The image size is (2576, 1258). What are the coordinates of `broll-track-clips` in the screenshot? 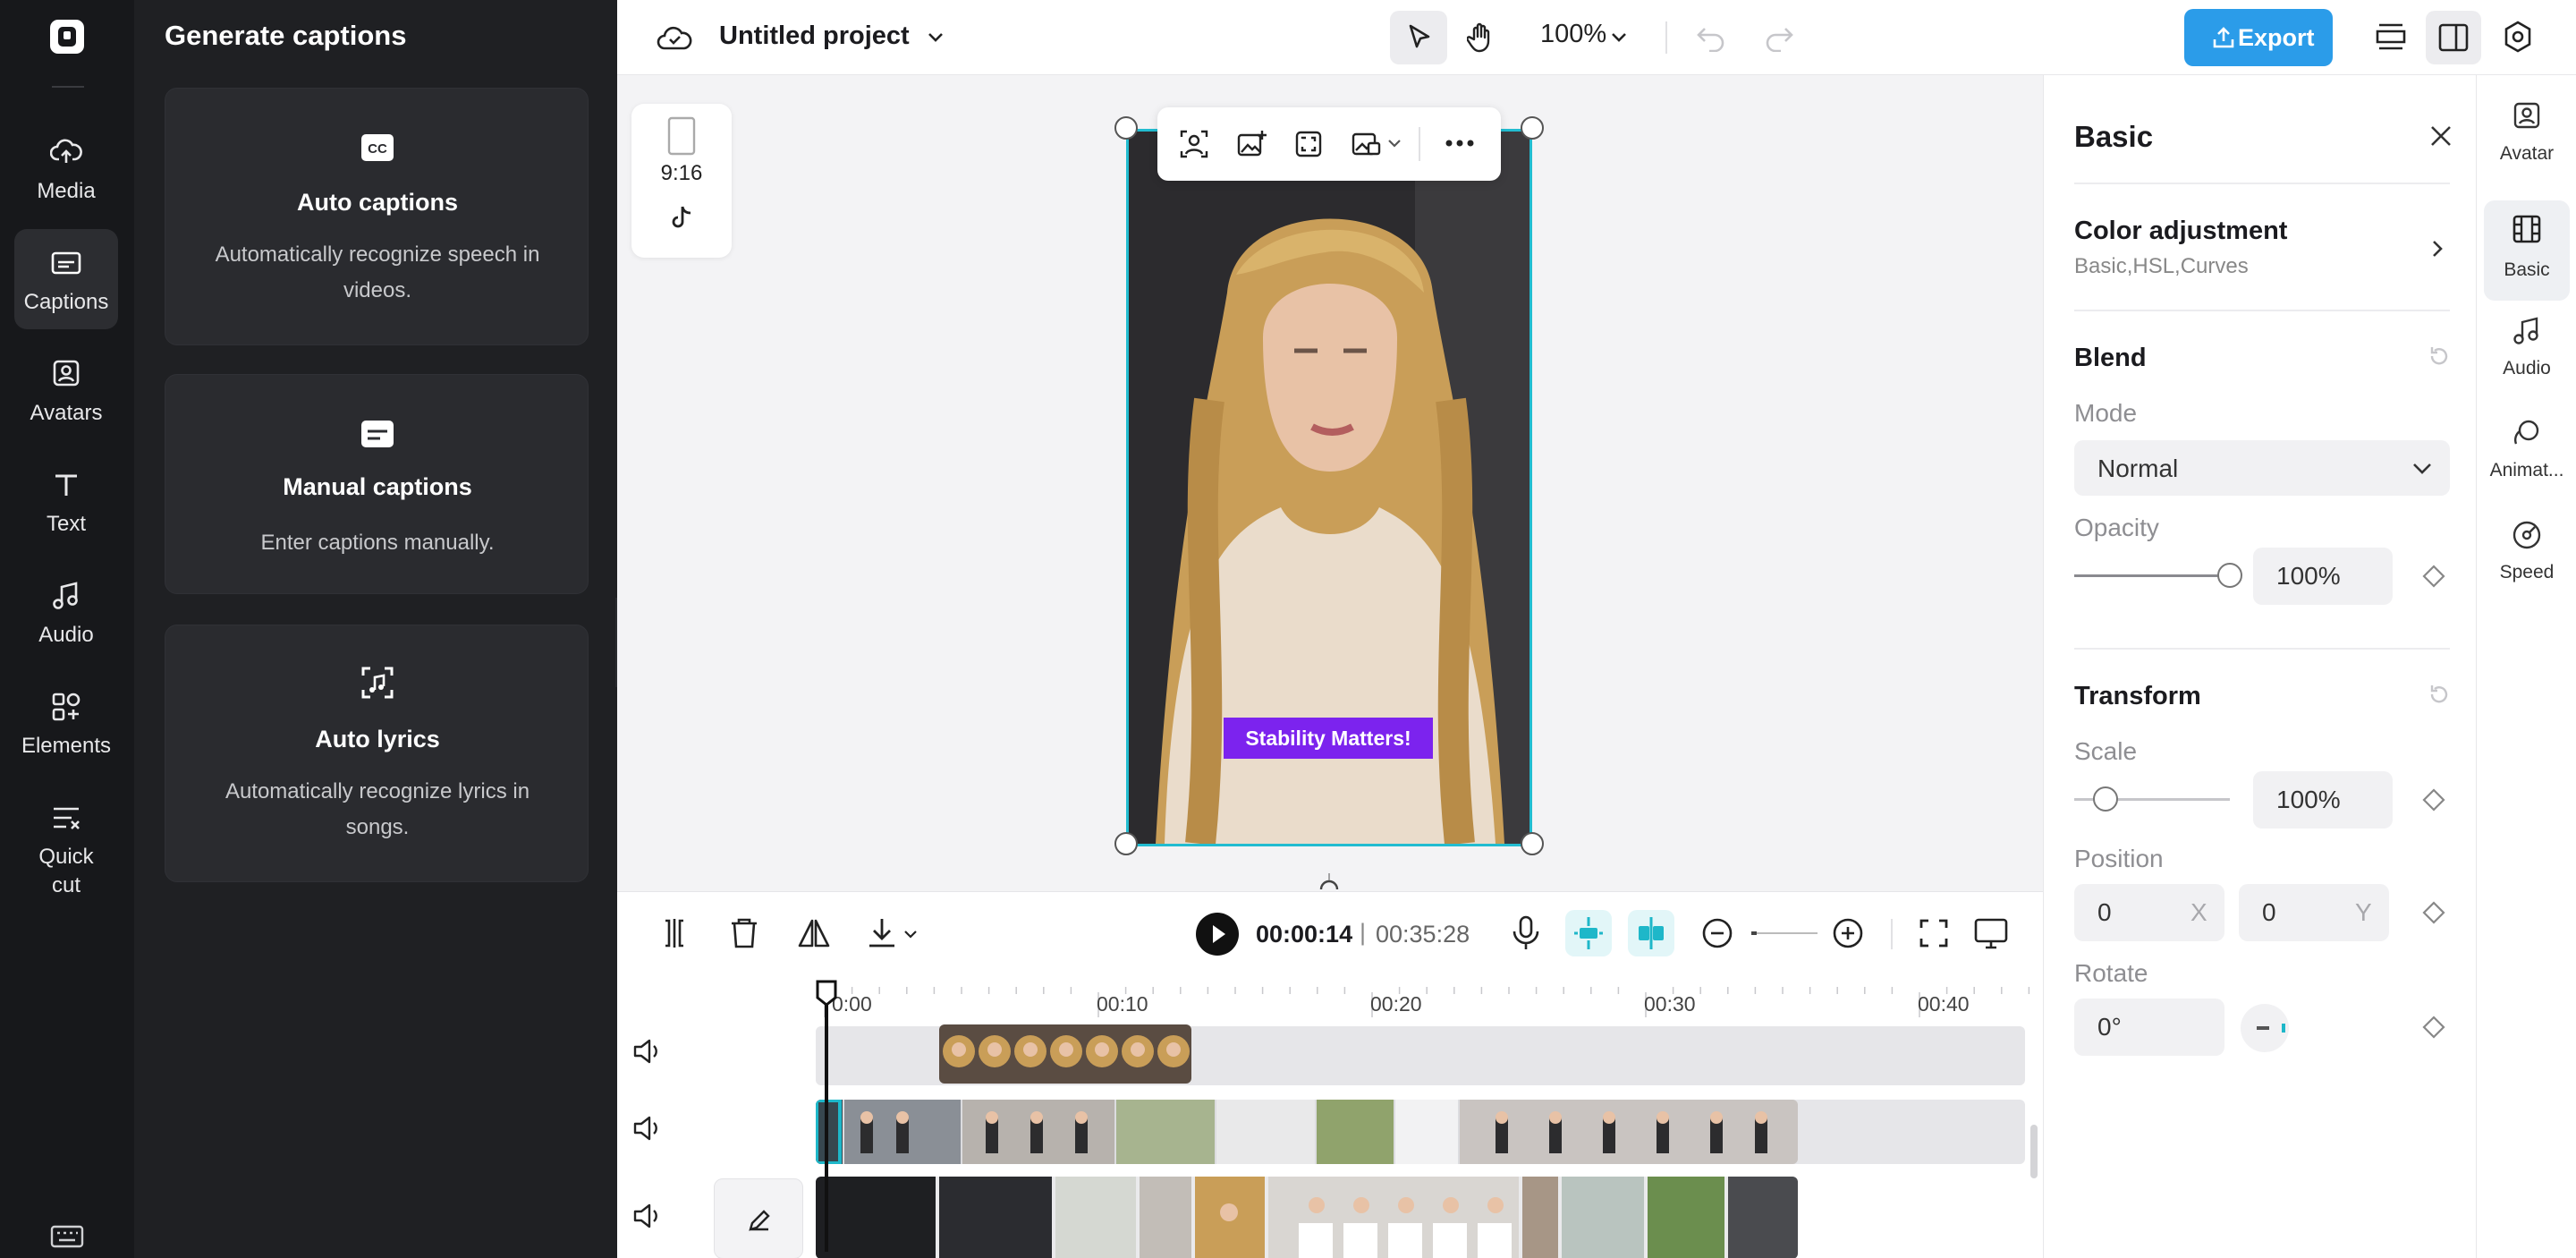 It's located at (1307, 1217).